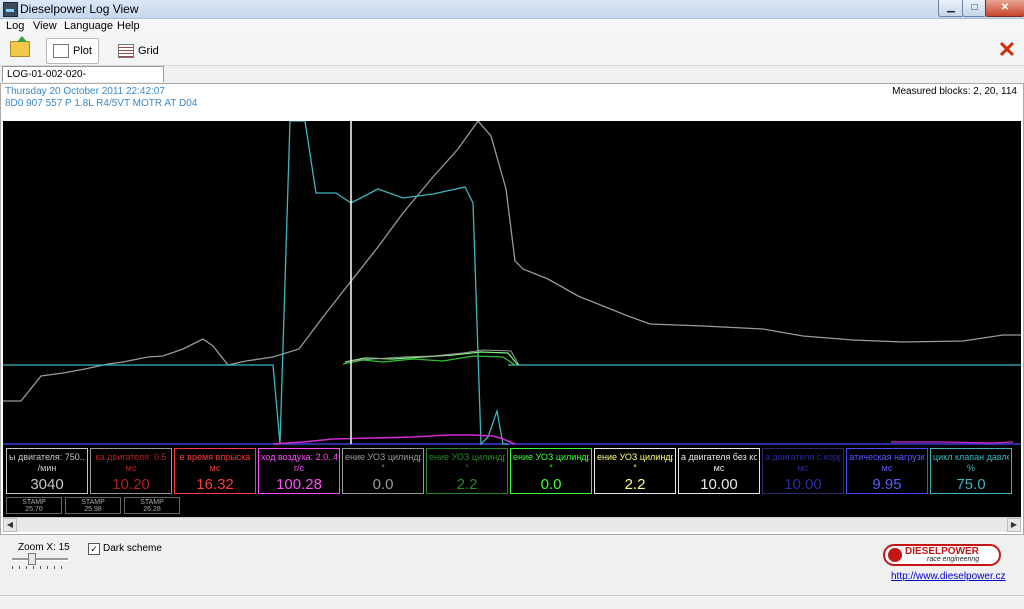 This screenshot has width=1024, height=609. What do you see at coordinates (40, 567) in the screenshot?
I see `zoom-slider-ticks` at bounding box center [40, 567].